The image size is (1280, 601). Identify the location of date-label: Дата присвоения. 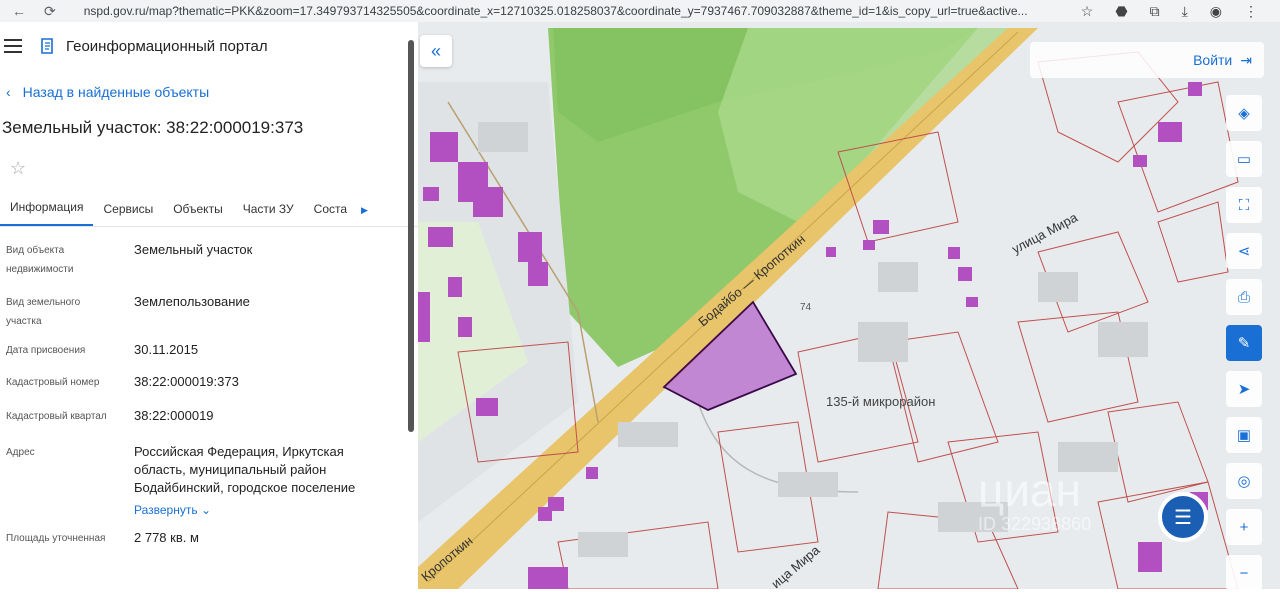
(46, 350).